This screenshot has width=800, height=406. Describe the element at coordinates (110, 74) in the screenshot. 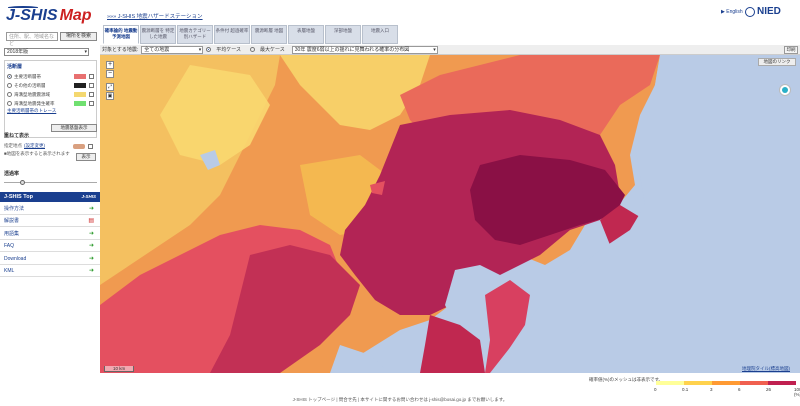

I see `zoom-out-button: −` at that location.